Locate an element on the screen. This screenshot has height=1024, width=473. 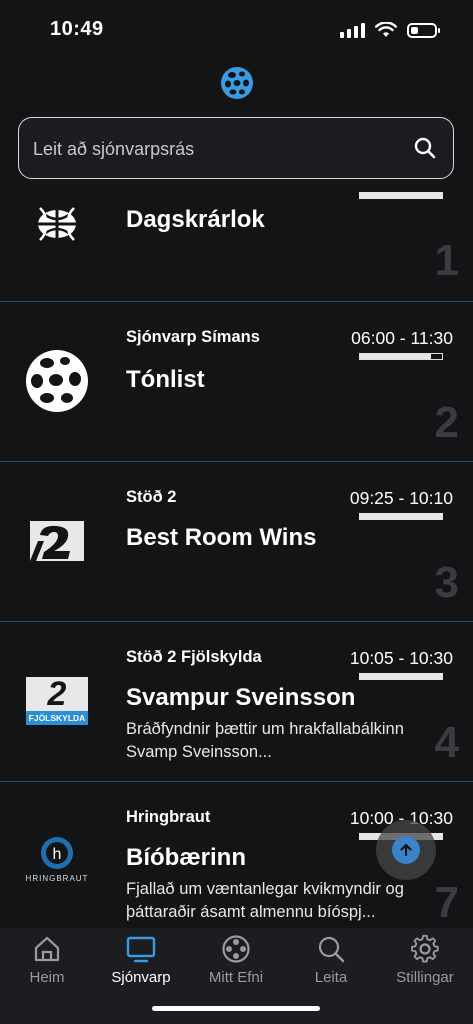
tab-stillingar: Stillingar is located at coordinates (425, 964).